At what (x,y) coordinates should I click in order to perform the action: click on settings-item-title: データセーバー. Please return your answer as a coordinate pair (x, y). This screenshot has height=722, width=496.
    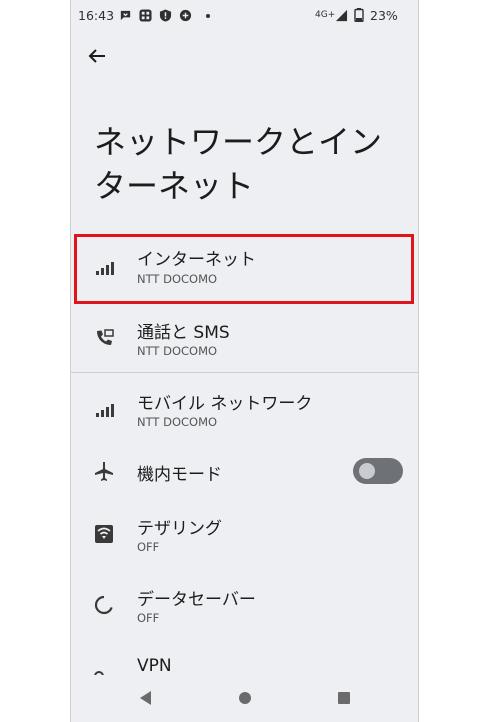
    Looking at the image, I should click on (196, 600).